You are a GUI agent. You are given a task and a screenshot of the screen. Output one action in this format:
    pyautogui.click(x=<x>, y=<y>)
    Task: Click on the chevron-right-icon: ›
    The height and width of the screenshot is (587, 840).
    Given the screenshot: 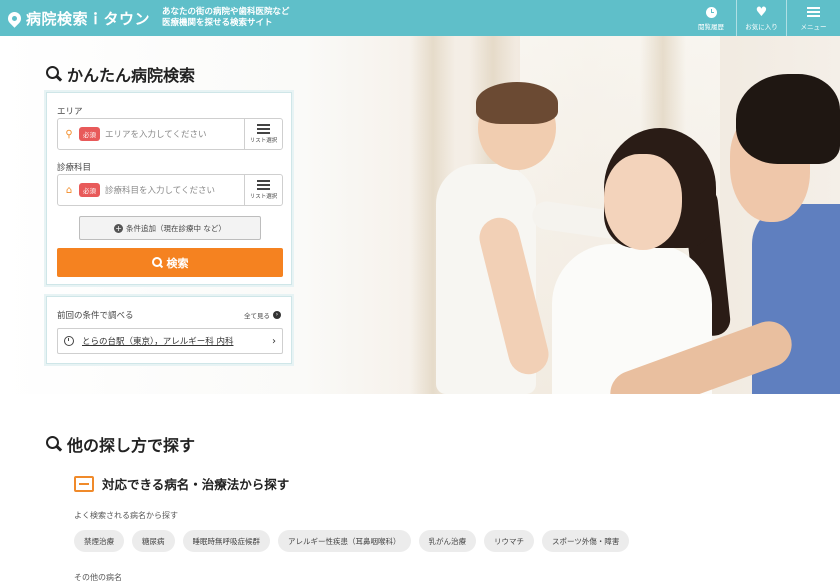 What is the action you would take?
    pyautogui.click(x=274, y=341)
    